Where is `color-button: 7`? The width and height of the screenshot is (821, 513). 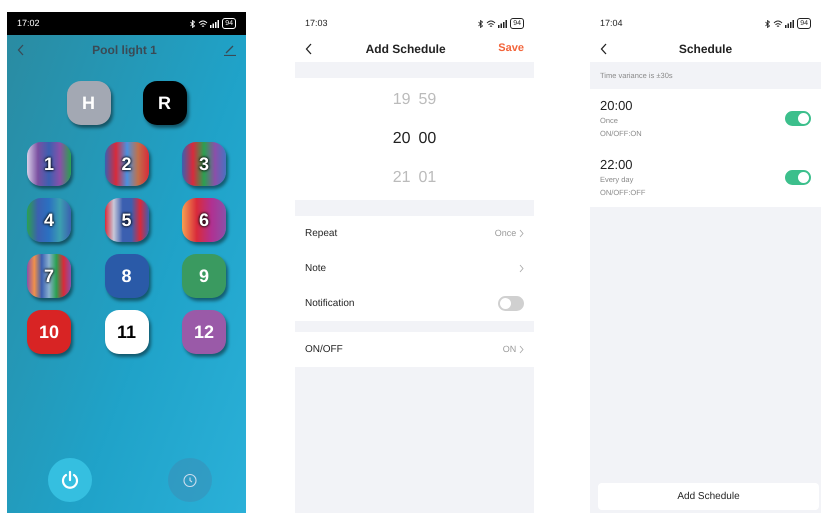 color-button: 7 is located at coordinates (49, 276).